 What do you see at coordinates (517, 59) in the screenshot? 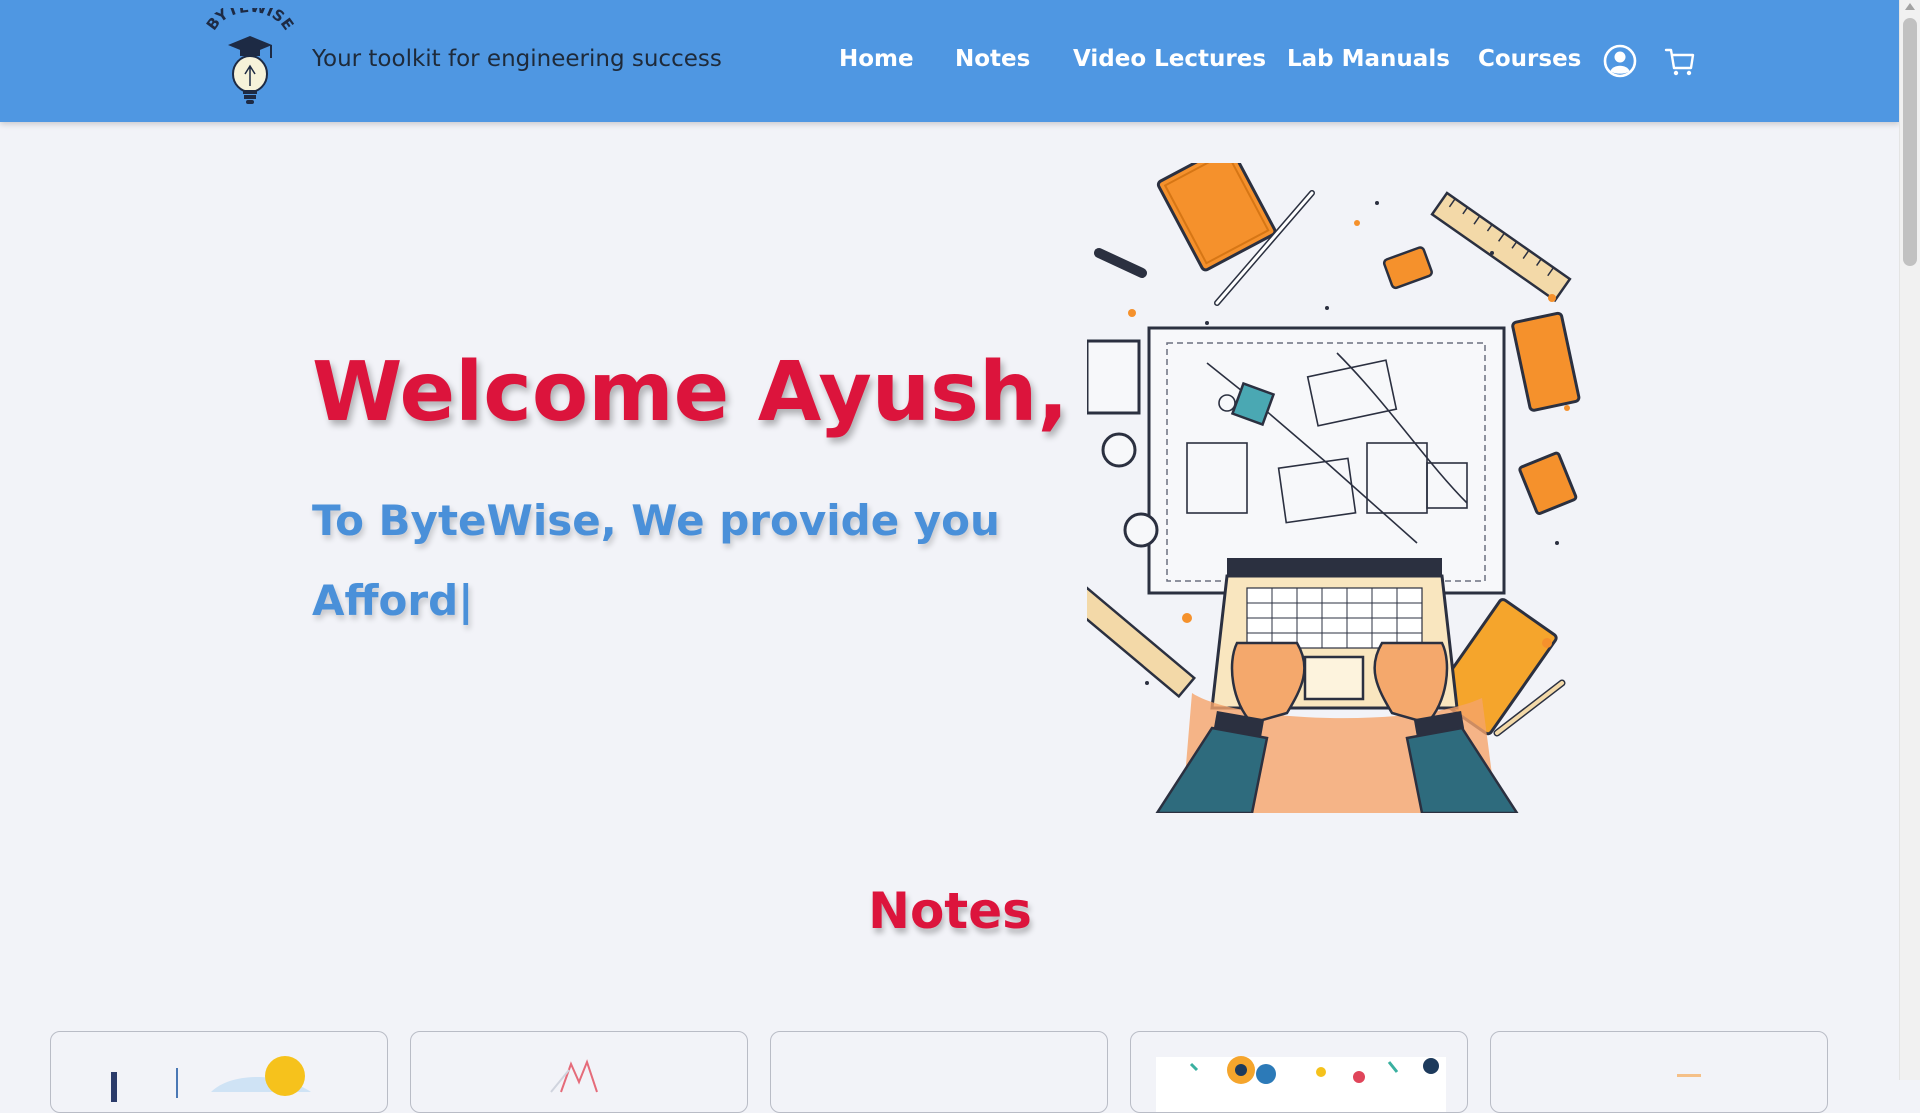
I see `site-tagline: Your toolkit for engineering success` at bounding box center [517, 59].